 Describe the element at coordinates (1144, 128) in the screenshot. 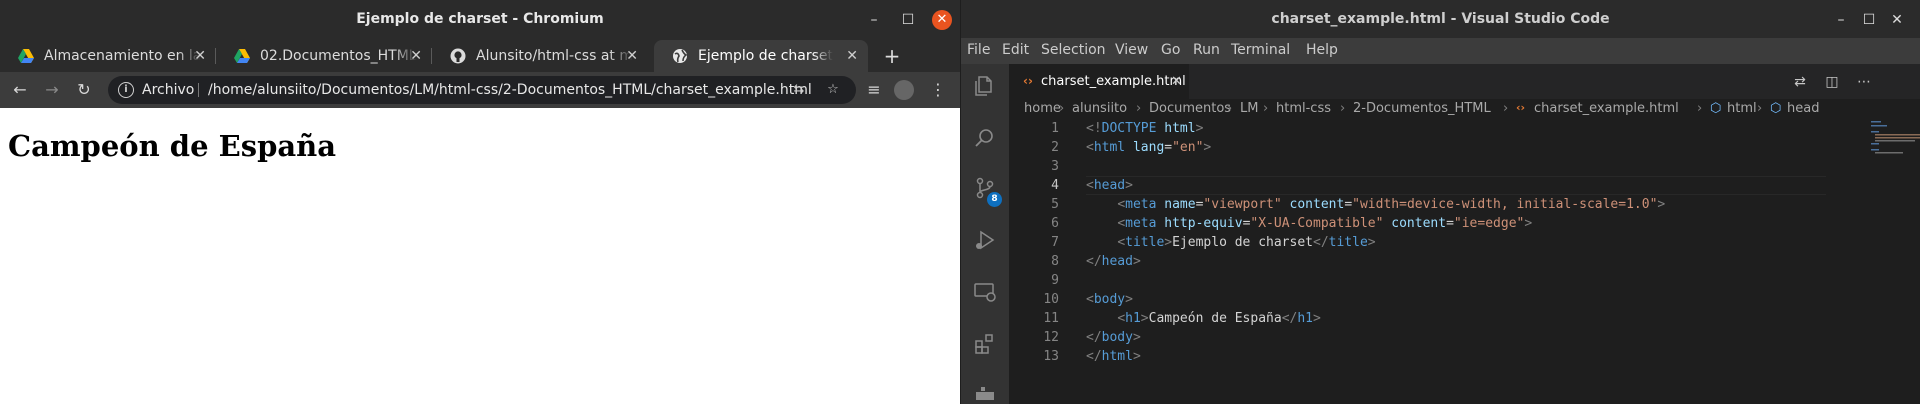

I see `code-line: <!DOCTYPE html>` at that location.